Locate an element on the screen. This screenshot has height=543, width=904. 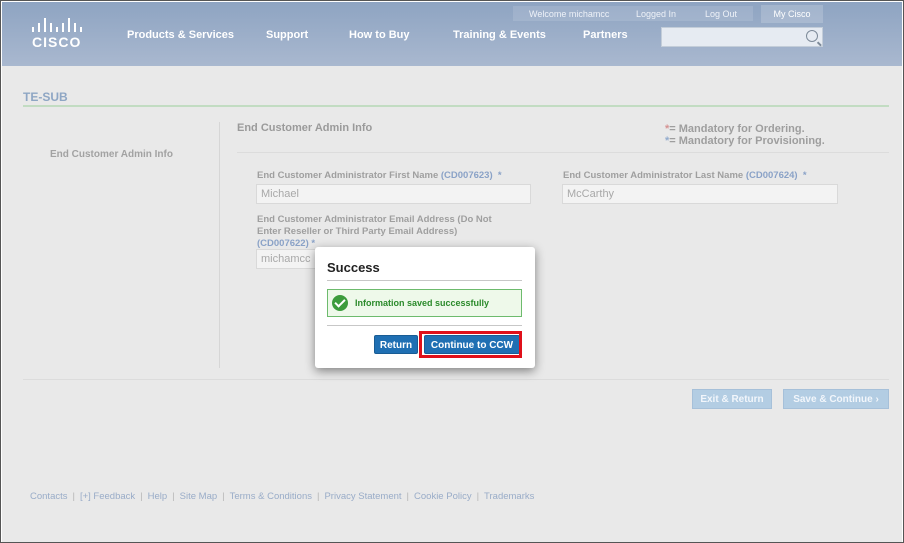
footer-feedback: [+] Feedback is located at coordinates (107, 496).